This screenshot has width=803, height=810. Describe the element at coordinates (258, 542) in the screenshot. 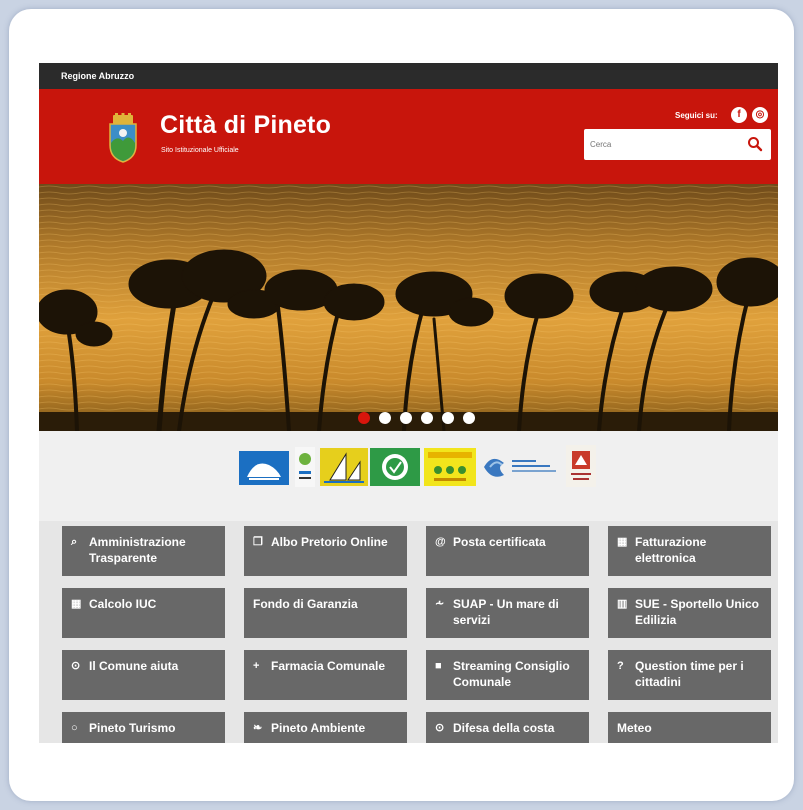

I see `document-icon: ❐` at that location.